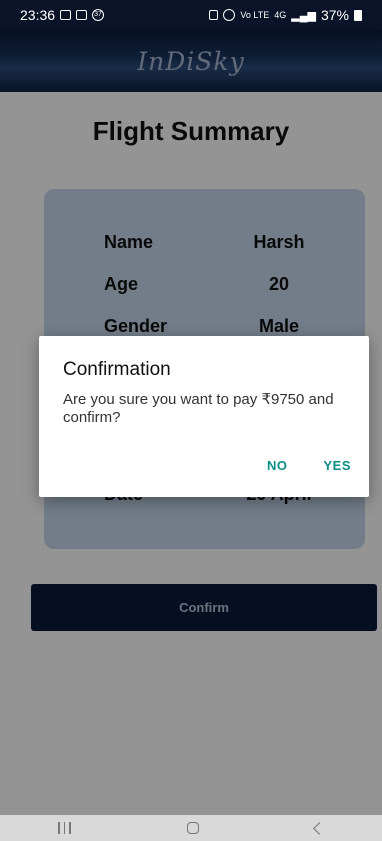 Image resolution: width=382 pixels, height=841 pixels. Describe the element at coordinates (229, 15) in the screenshot. I see `hotspot-icon` at that location.